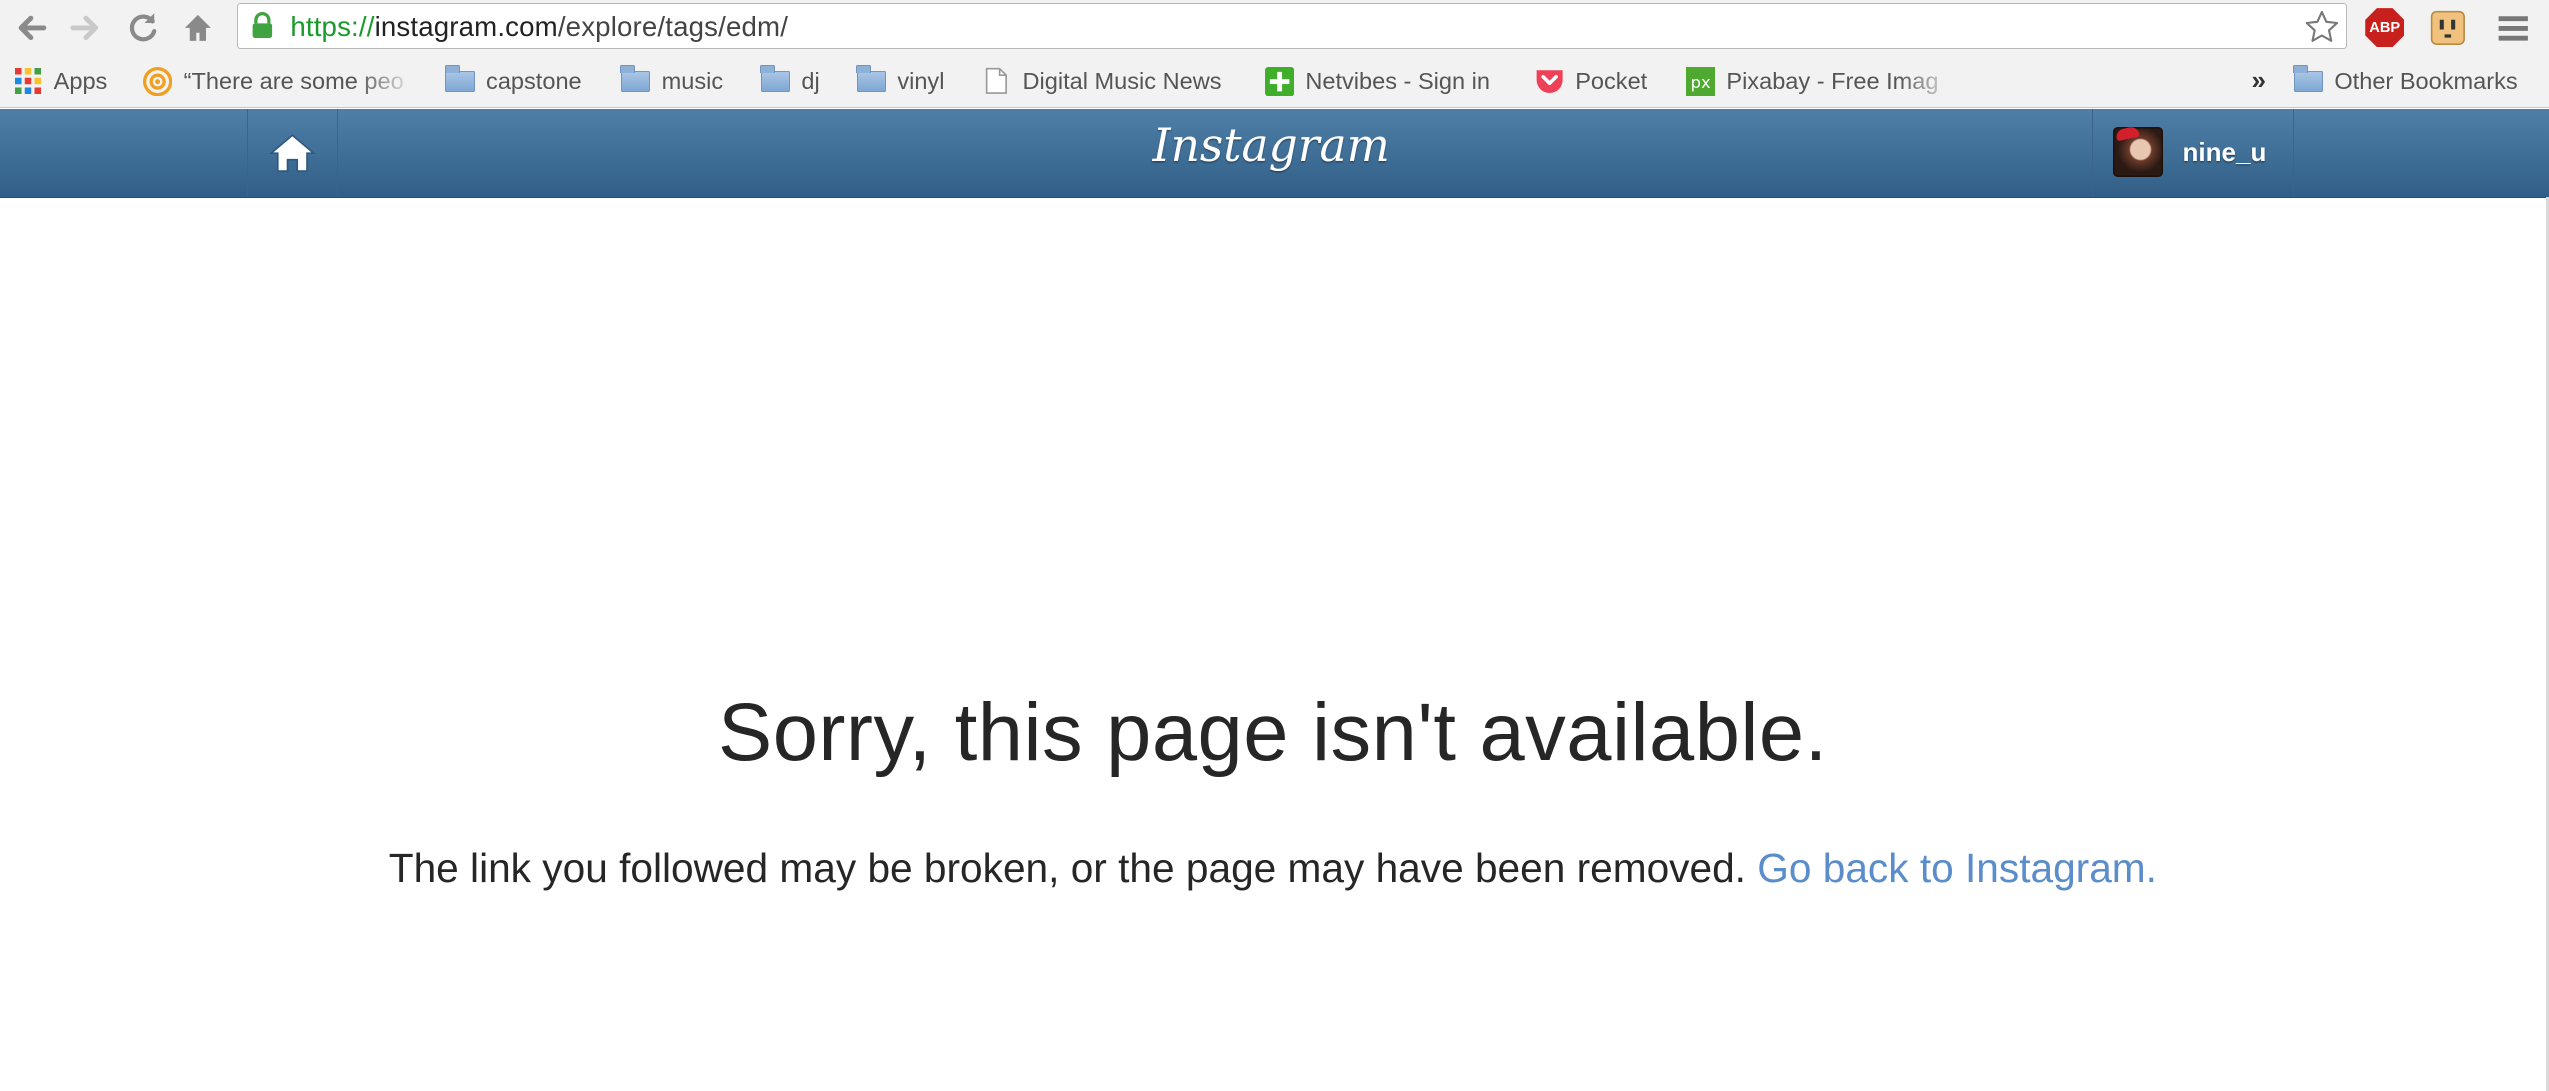 The image size is (2549, 1091). What do you see at coordinates (996, 81) in the screenshot?
I see `page-icon` at bounding box center [996, 81].